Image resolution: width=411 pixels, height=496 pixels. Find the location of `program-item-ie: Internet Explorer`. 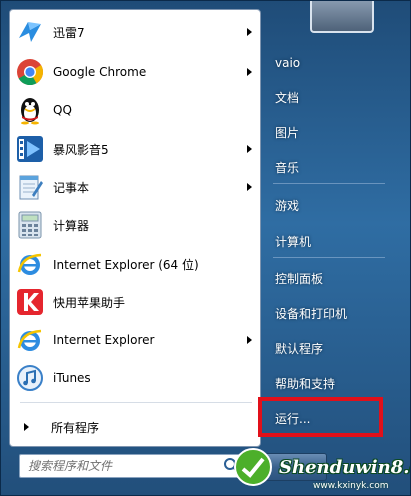

program-item-ie: Internet Explorer is located at coordinates (136, 340).